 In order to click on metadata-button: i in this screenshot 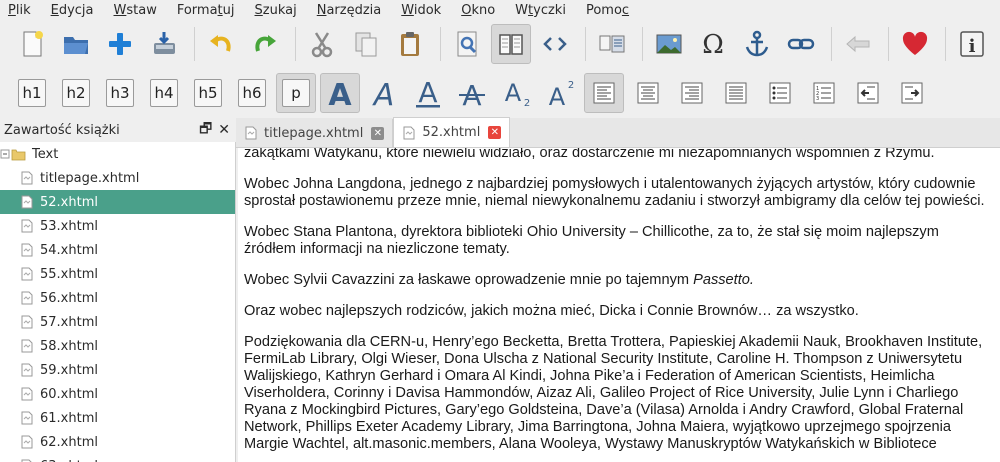, I will do `click(972, 44)`.